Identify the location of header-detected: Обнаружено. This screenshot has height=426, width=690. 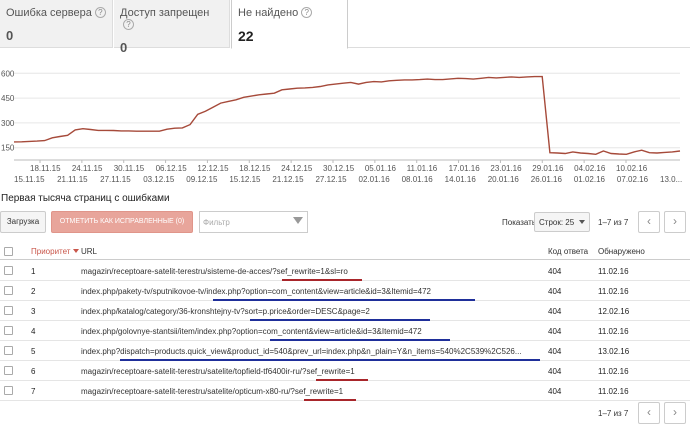
(621, 251).